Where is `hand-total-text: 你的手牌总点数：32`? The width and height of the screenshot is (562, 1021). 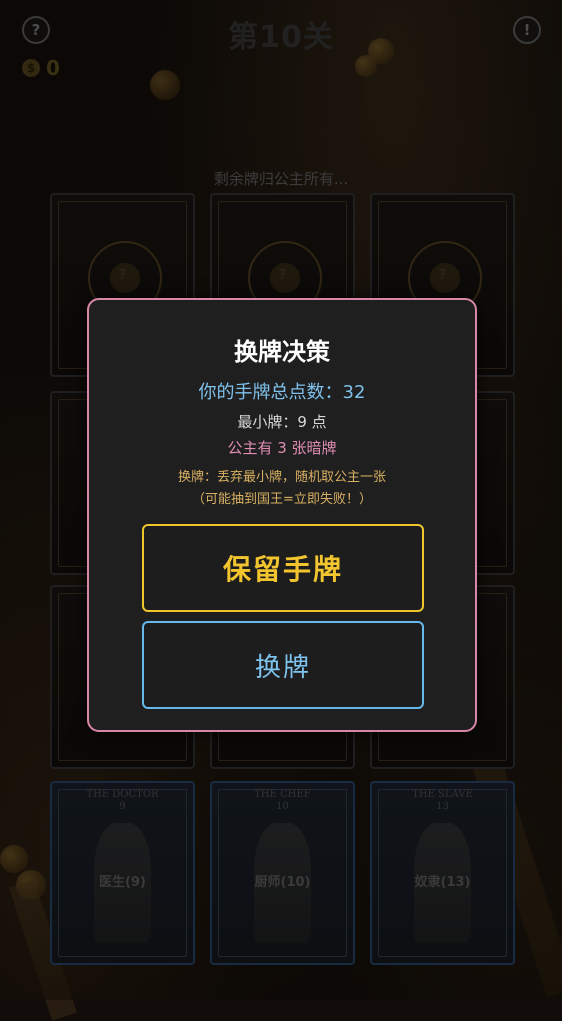
hand-total-text: 你的手牌总点数：32 is located at coordinates (282, 392).